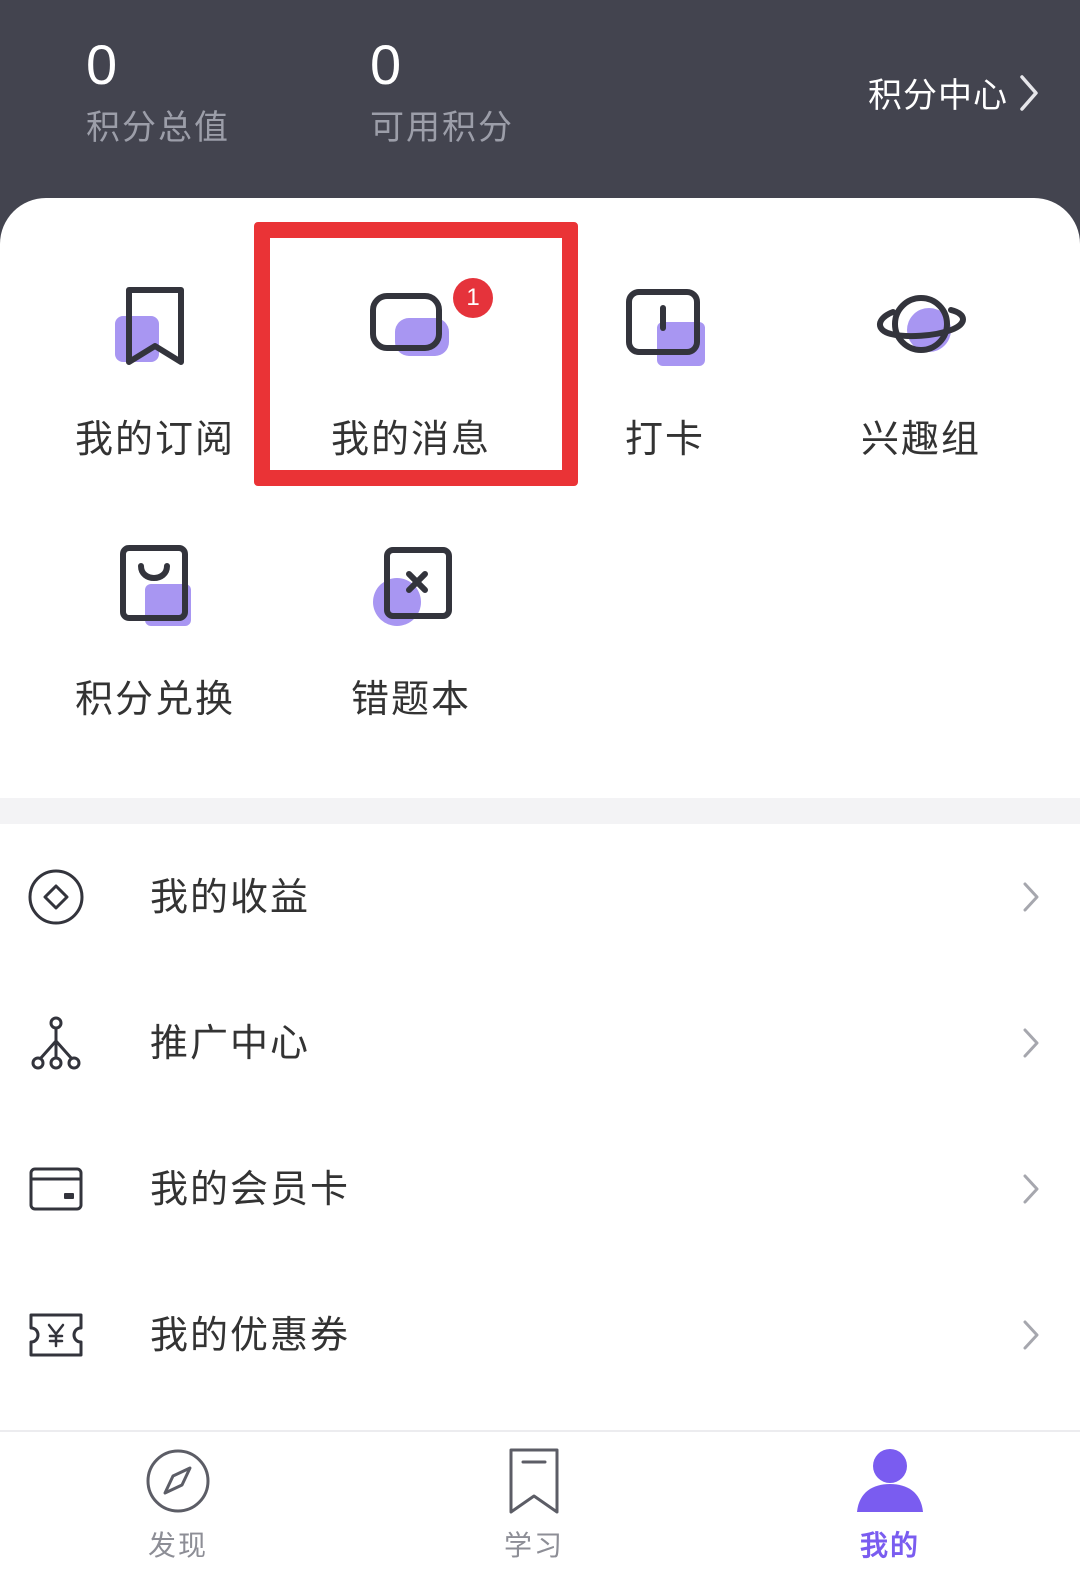 This screenshot has height=1589, width=1080. Describe the element at coordinates (155, 585) in the screenshot. I see `shopping-bag-icon` at that location.